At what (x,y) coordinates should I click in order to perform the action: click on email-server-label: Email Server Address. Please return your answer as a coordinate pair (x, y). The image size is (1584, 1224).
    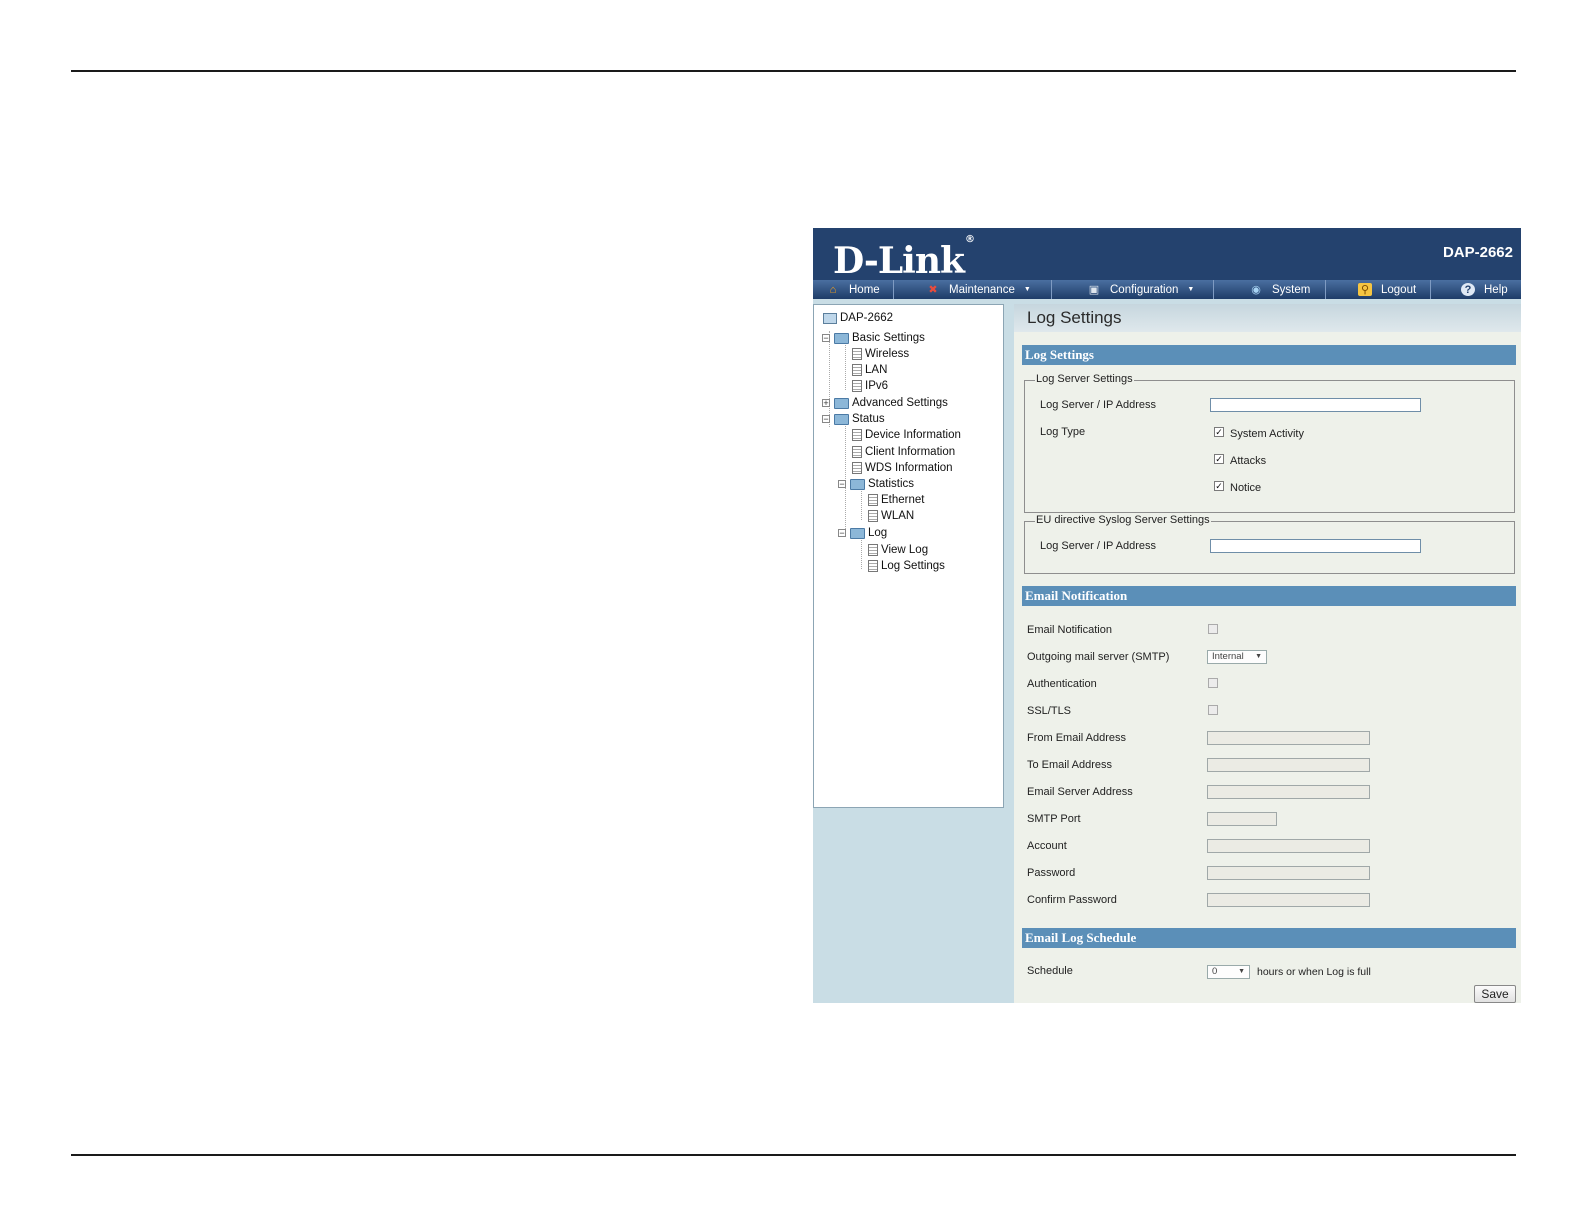
    Looking at the image, I should click on (1080, 792).